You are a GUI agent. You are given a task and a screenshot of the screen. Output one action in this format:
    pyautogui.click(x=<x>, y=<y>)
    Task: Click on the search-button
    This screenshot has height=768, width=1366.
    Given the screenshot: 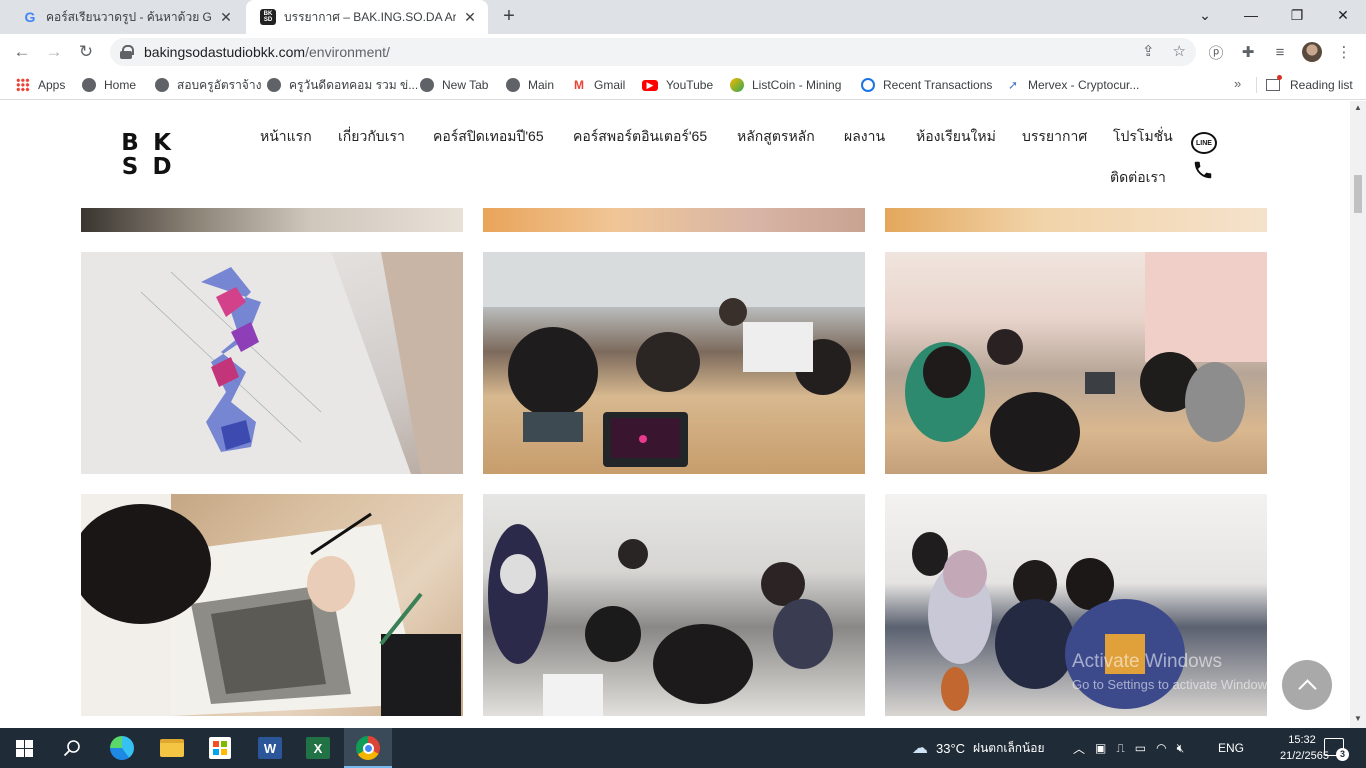 What is the action you would take?
    pyautogui.click(x=72, y=748)
    